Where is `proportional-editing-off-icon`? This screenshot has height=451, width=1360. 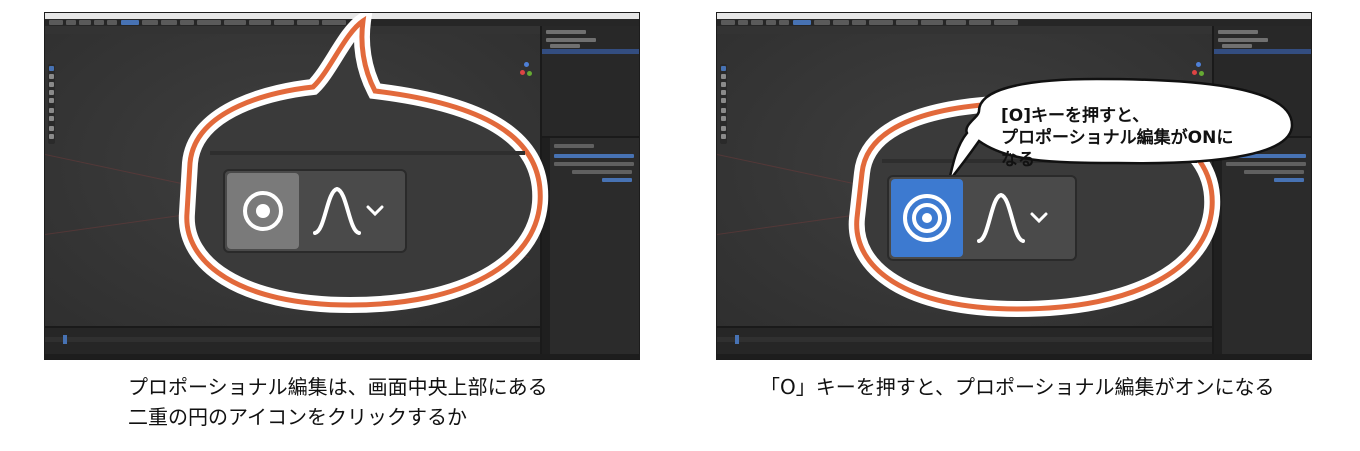 proportional-editing-off-icon is located at coordinates (263, 211).